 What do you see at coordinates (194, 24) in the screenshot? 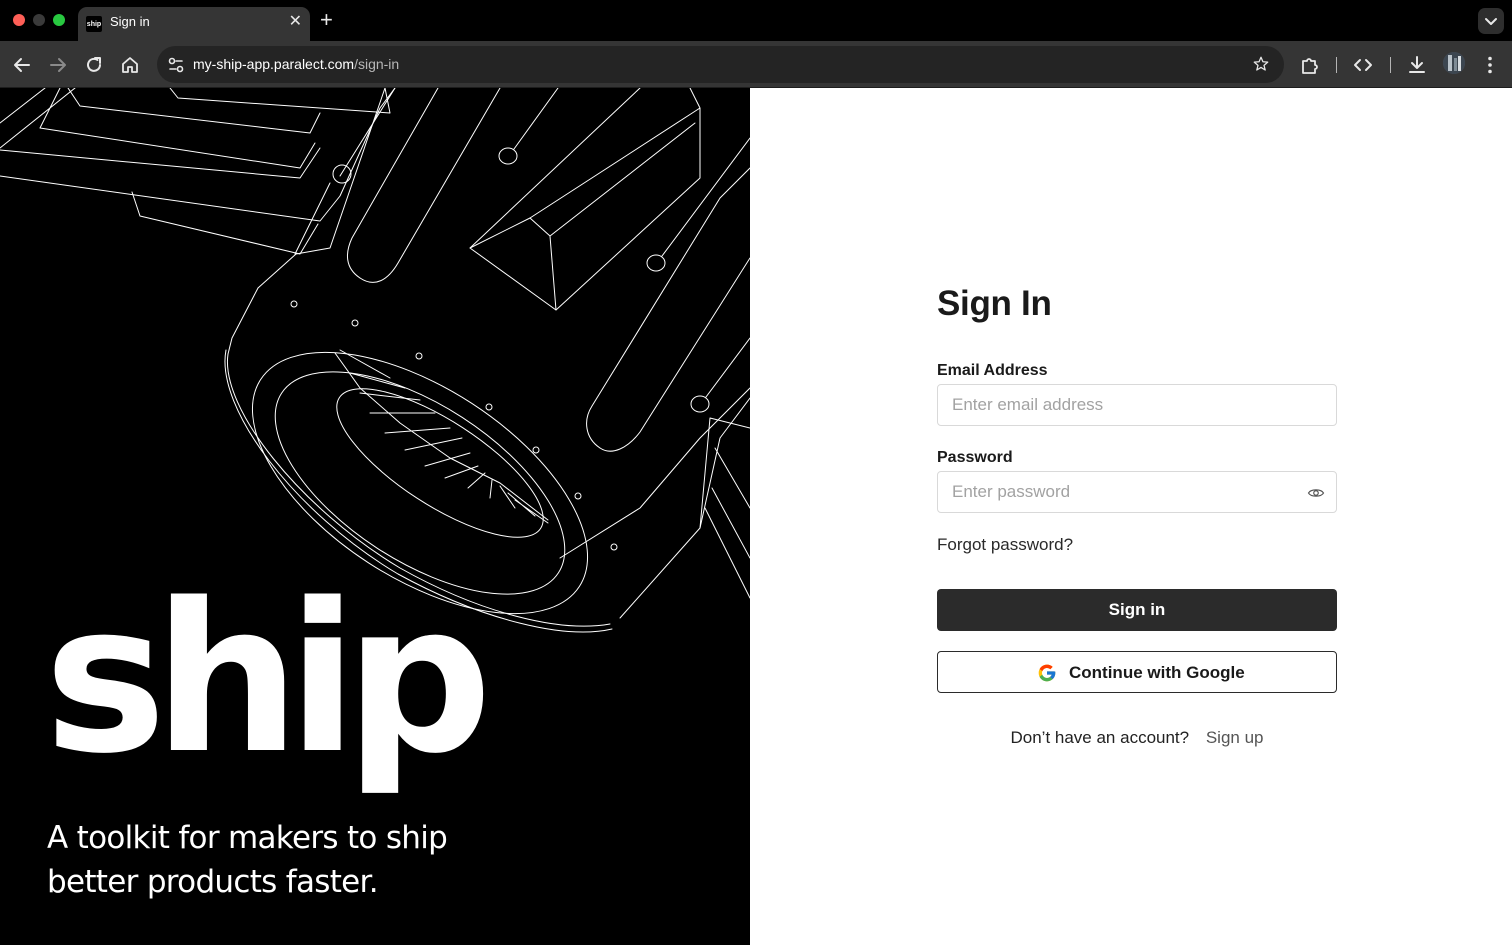
I see `browser-tab-active: ship Sign in ✕` at bounding box center [194, 24].